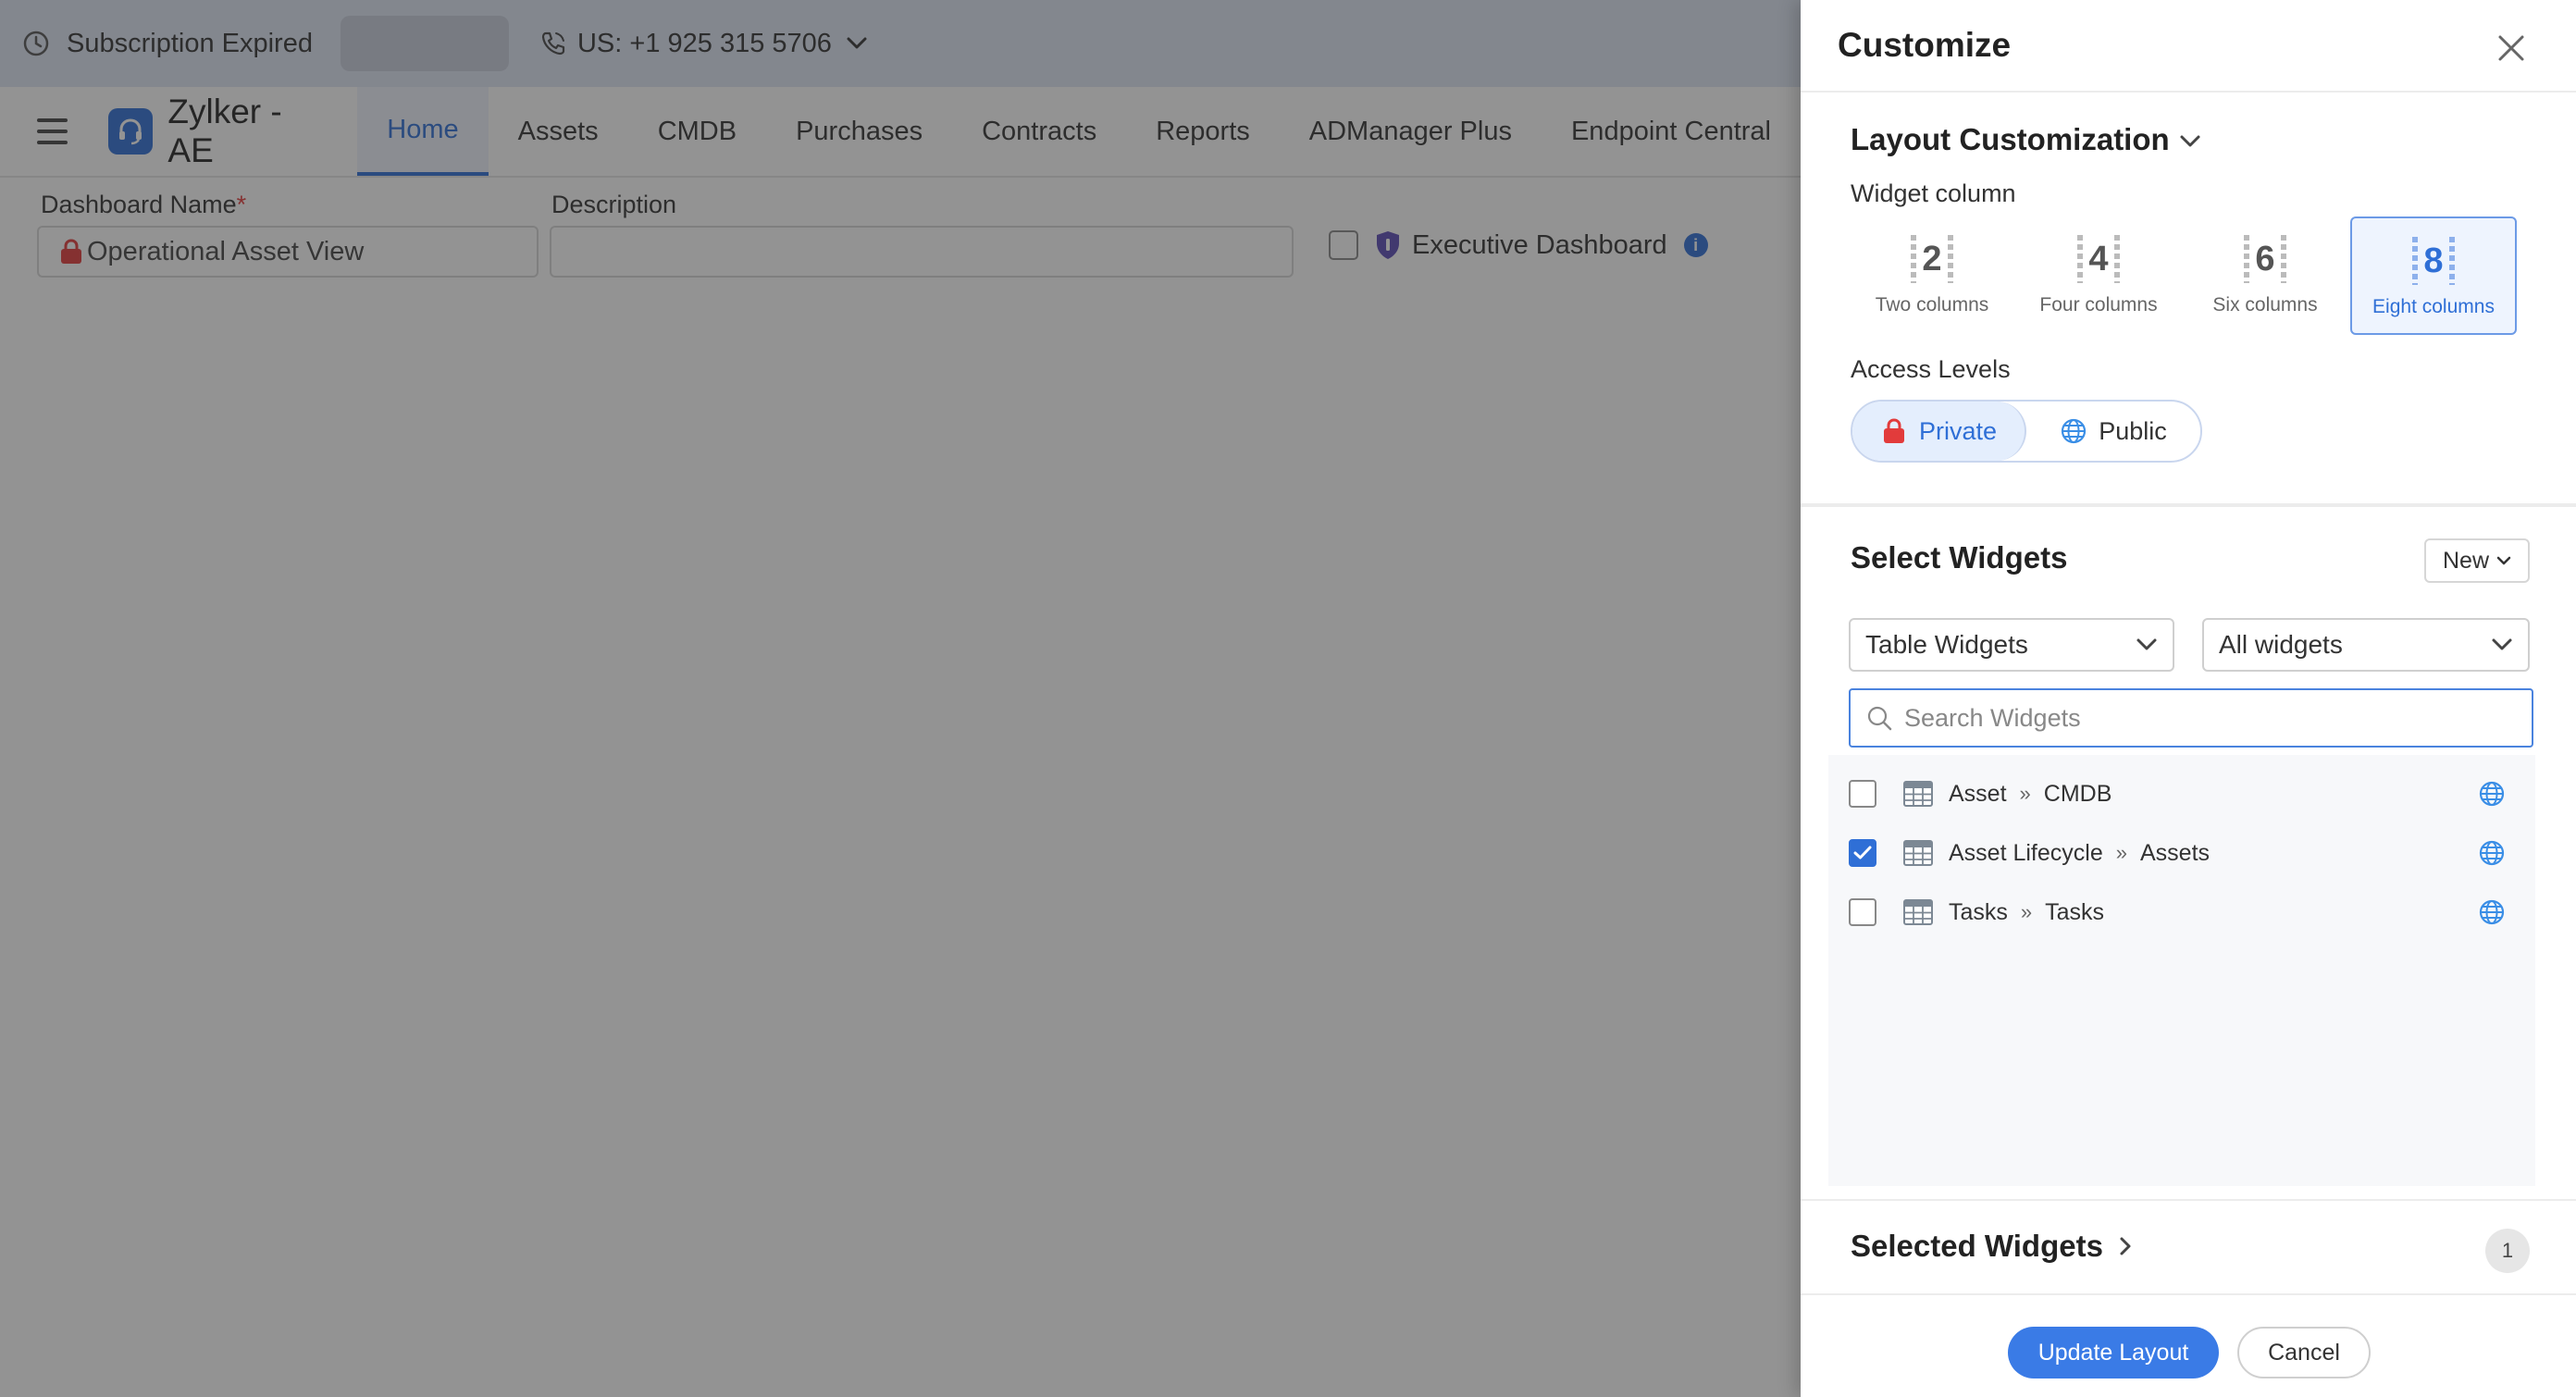 This screenshot has height=1397, width=2576. I want to click on selected-widgets-title: Selected Widgets, so click(1977, 1246).